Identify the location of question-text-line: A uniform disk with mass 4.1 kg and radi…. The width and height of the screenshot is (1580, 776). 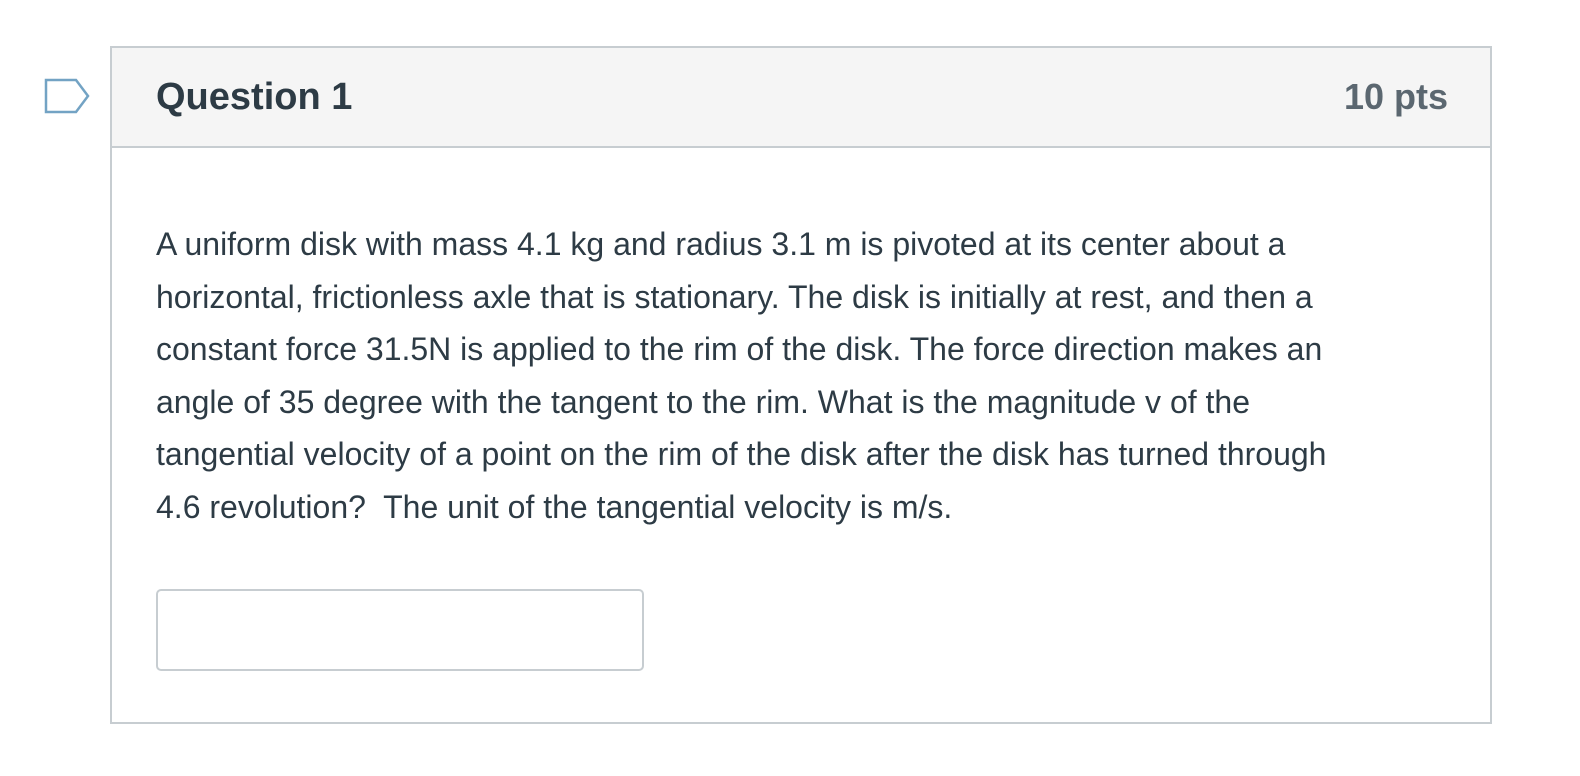
(721, 244).